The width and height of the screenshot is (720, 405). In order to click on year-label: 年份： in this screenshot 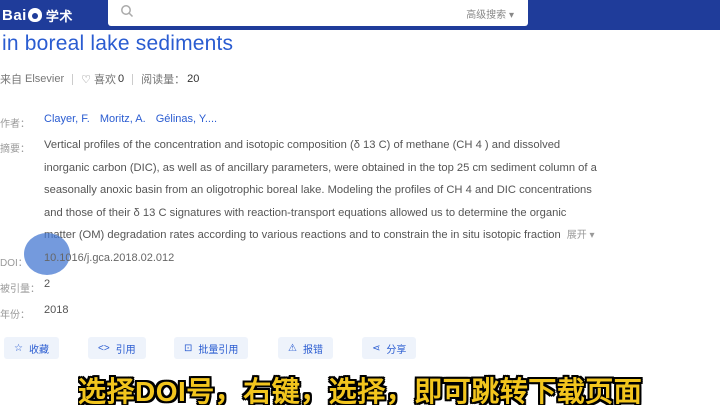, I will do `click(15, 315)`.